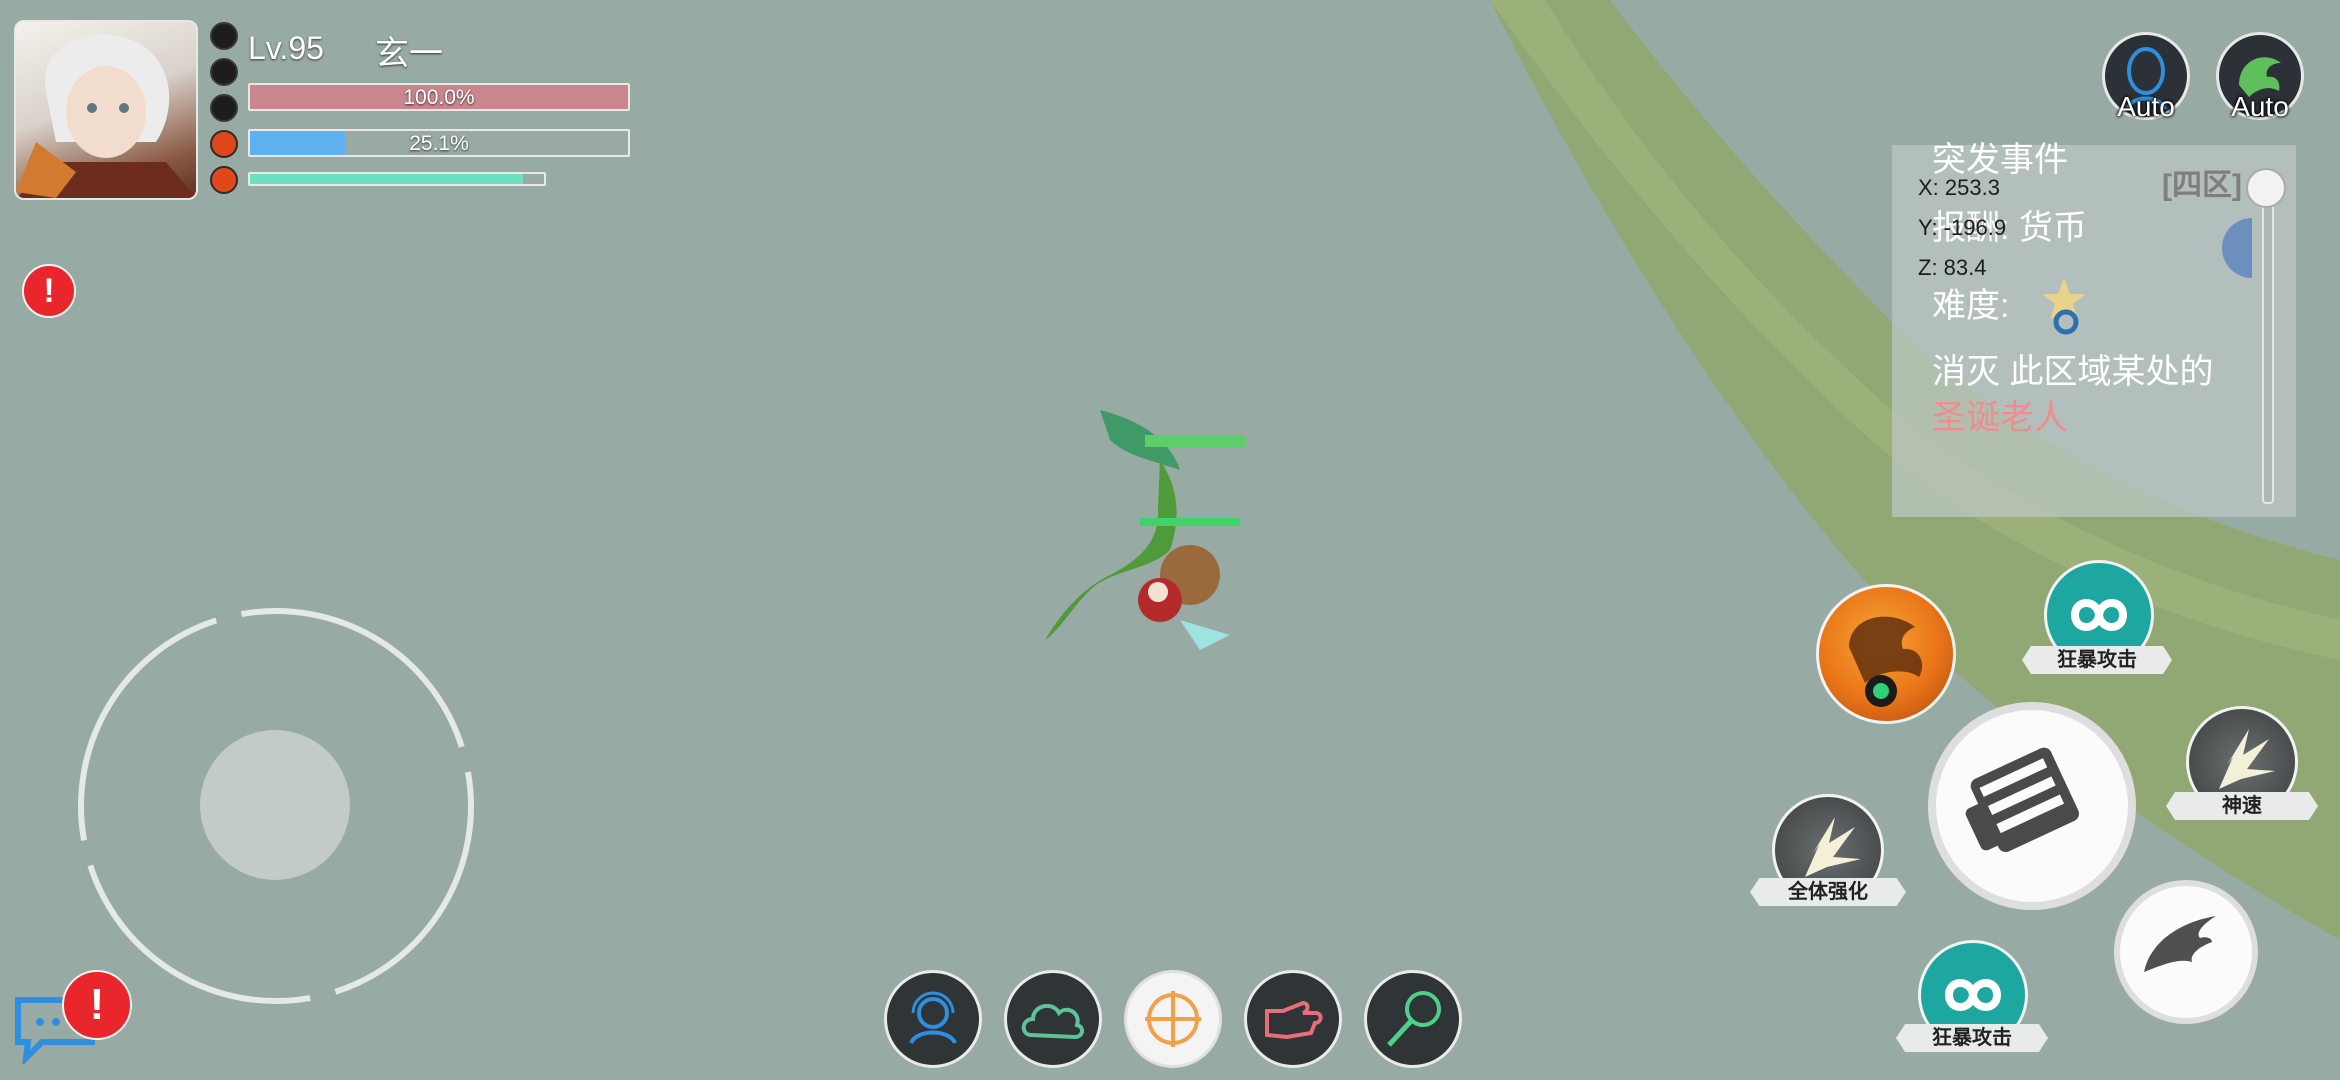  Describe the element at coordinates (2268, 337) in the screenshot. I see `event-scrollbar` at that location.